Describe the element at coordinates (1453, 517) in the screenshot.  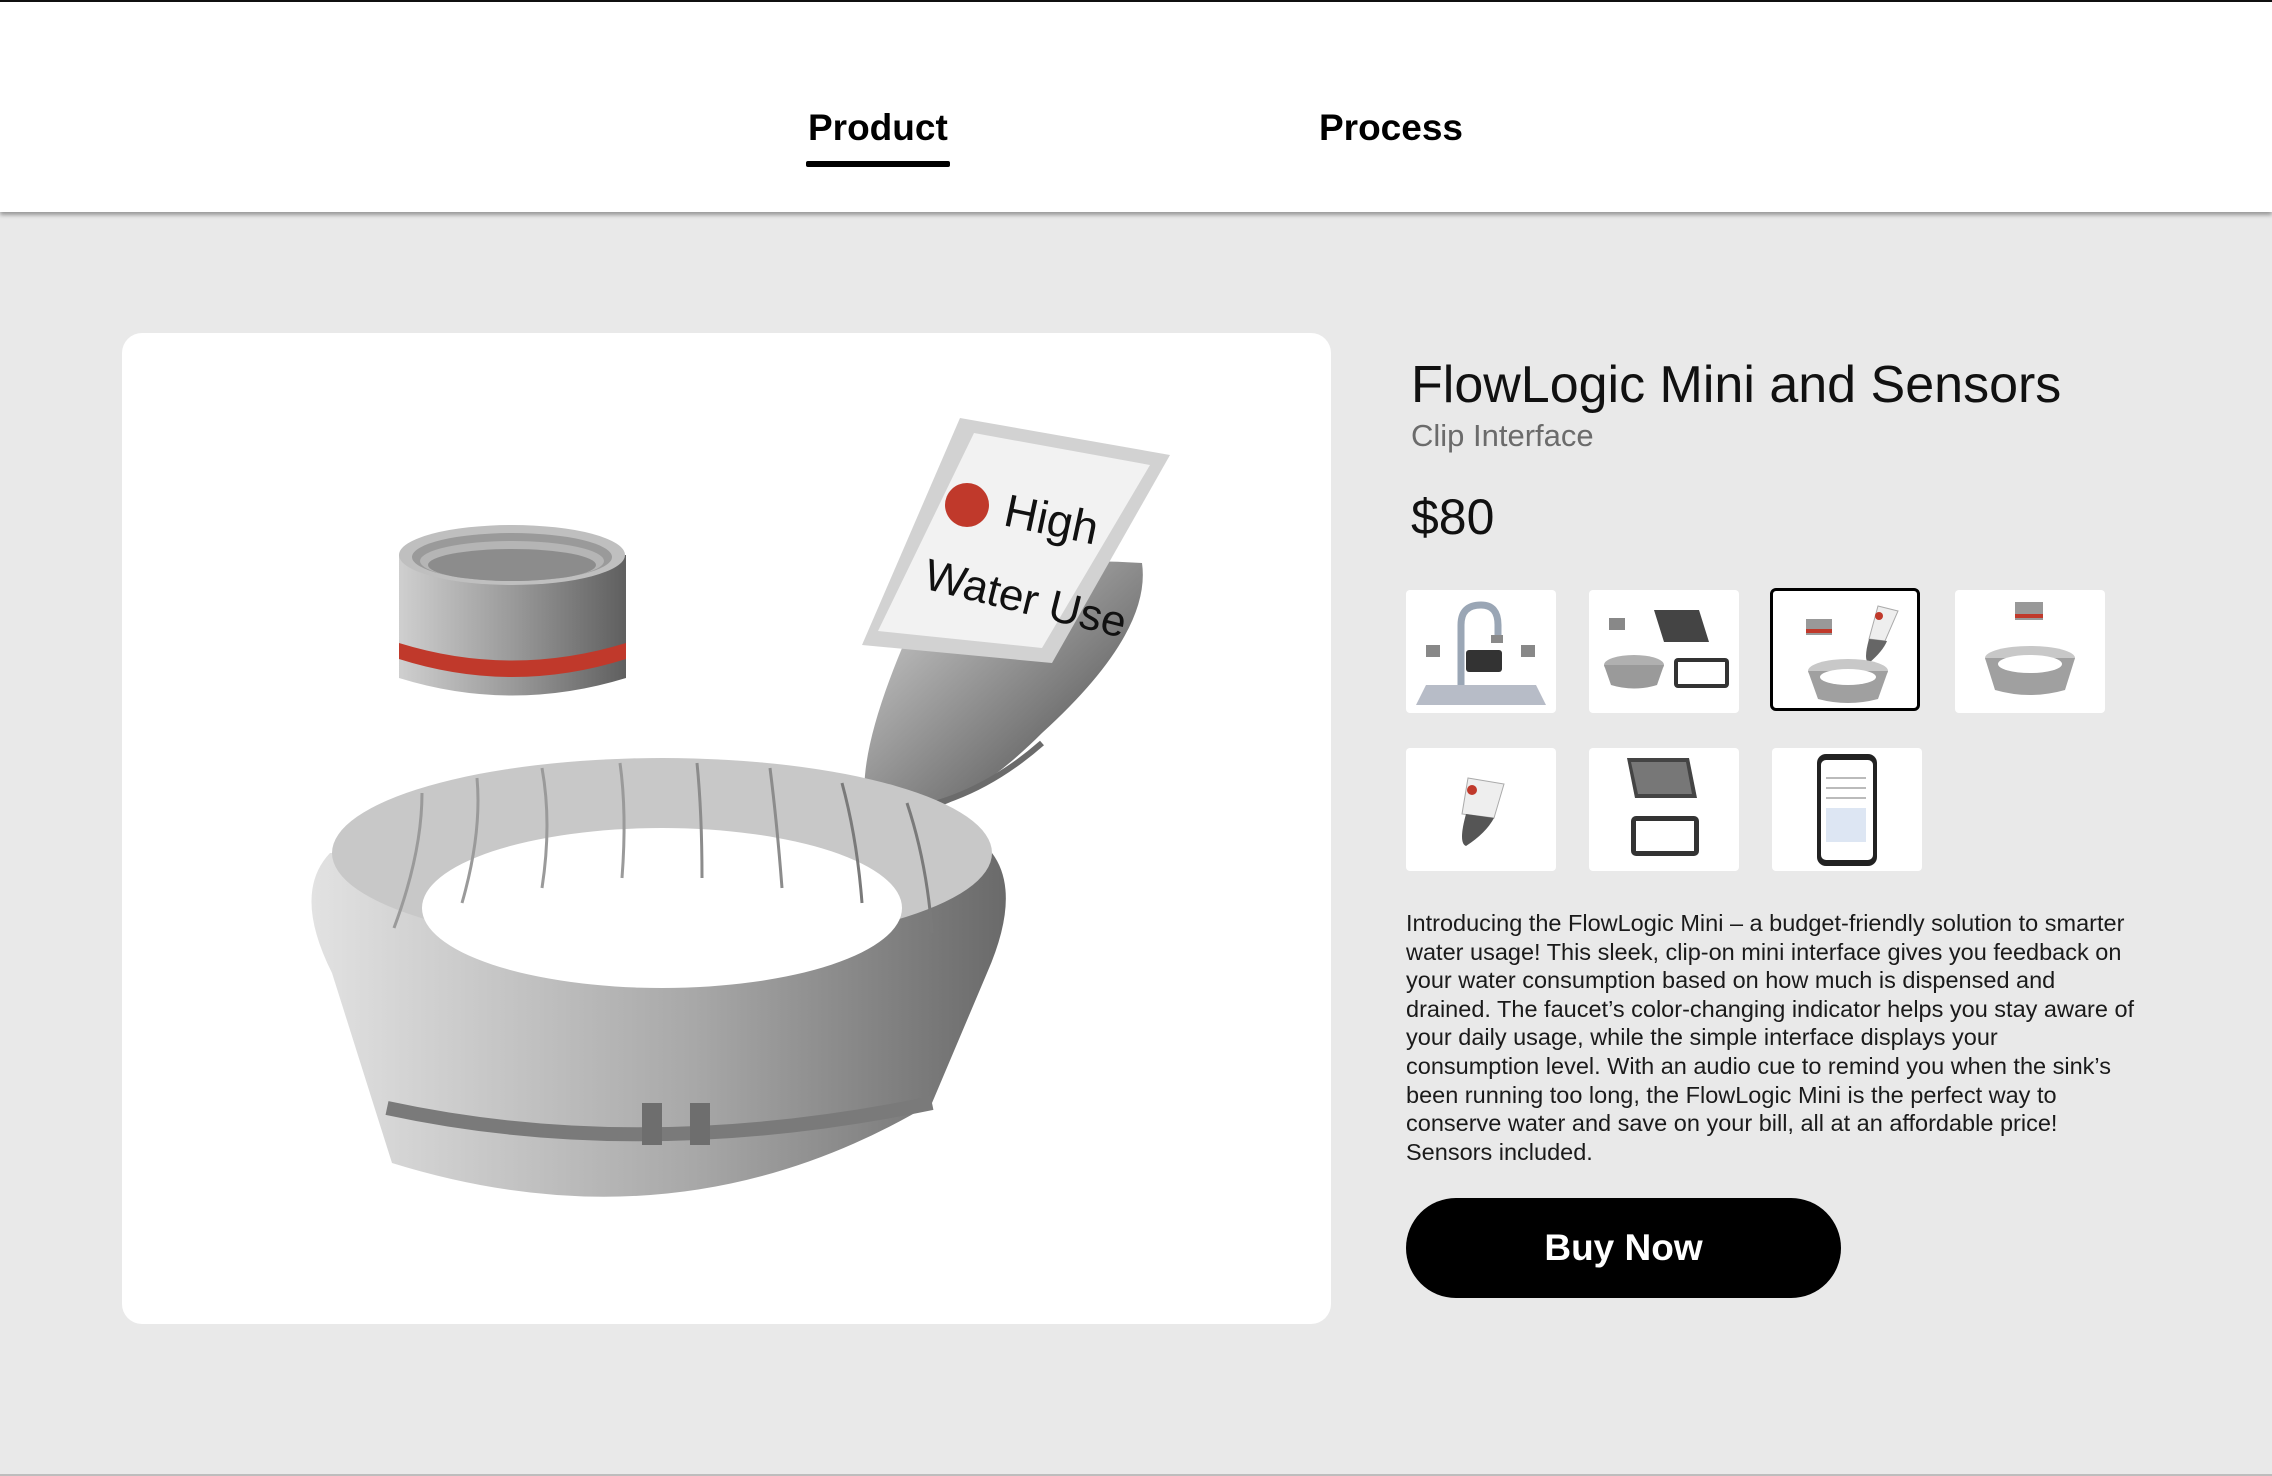
I see `product-price: $80` at that location.